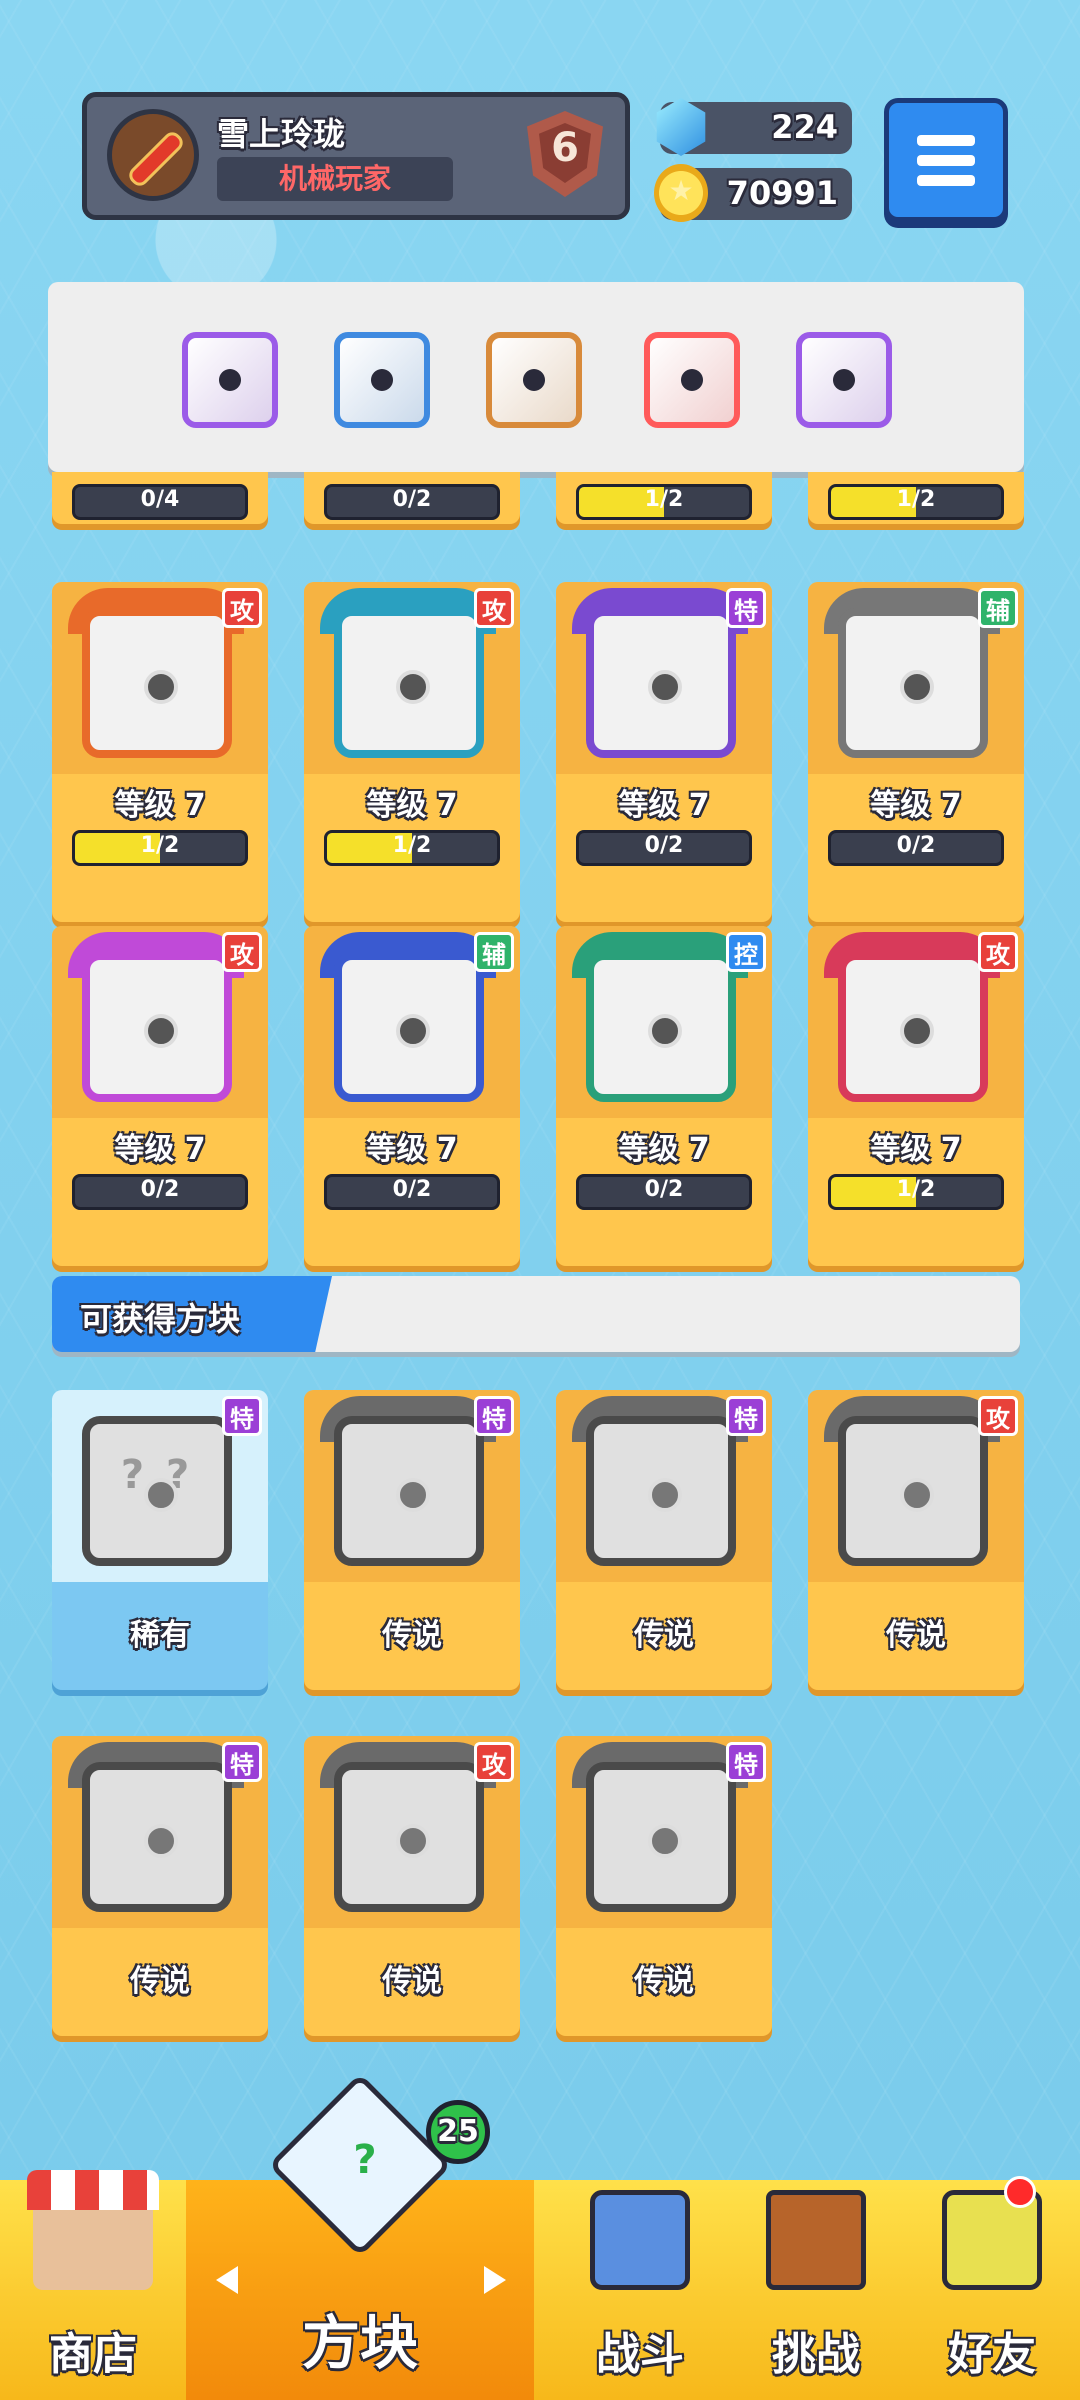 The width and height of the screenshot is (1080, 2400). Describe the element at coordinates (335, 179) in the screenshot. I see `player-title: 机械玩家` at that location.